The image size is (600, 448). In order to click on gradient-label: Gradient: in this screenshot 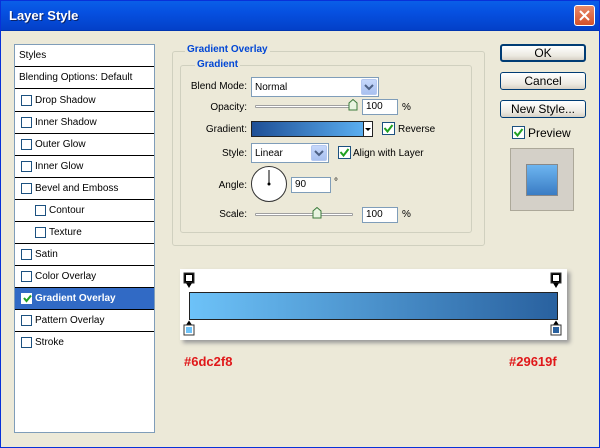, I will do `click(226, 129)`.